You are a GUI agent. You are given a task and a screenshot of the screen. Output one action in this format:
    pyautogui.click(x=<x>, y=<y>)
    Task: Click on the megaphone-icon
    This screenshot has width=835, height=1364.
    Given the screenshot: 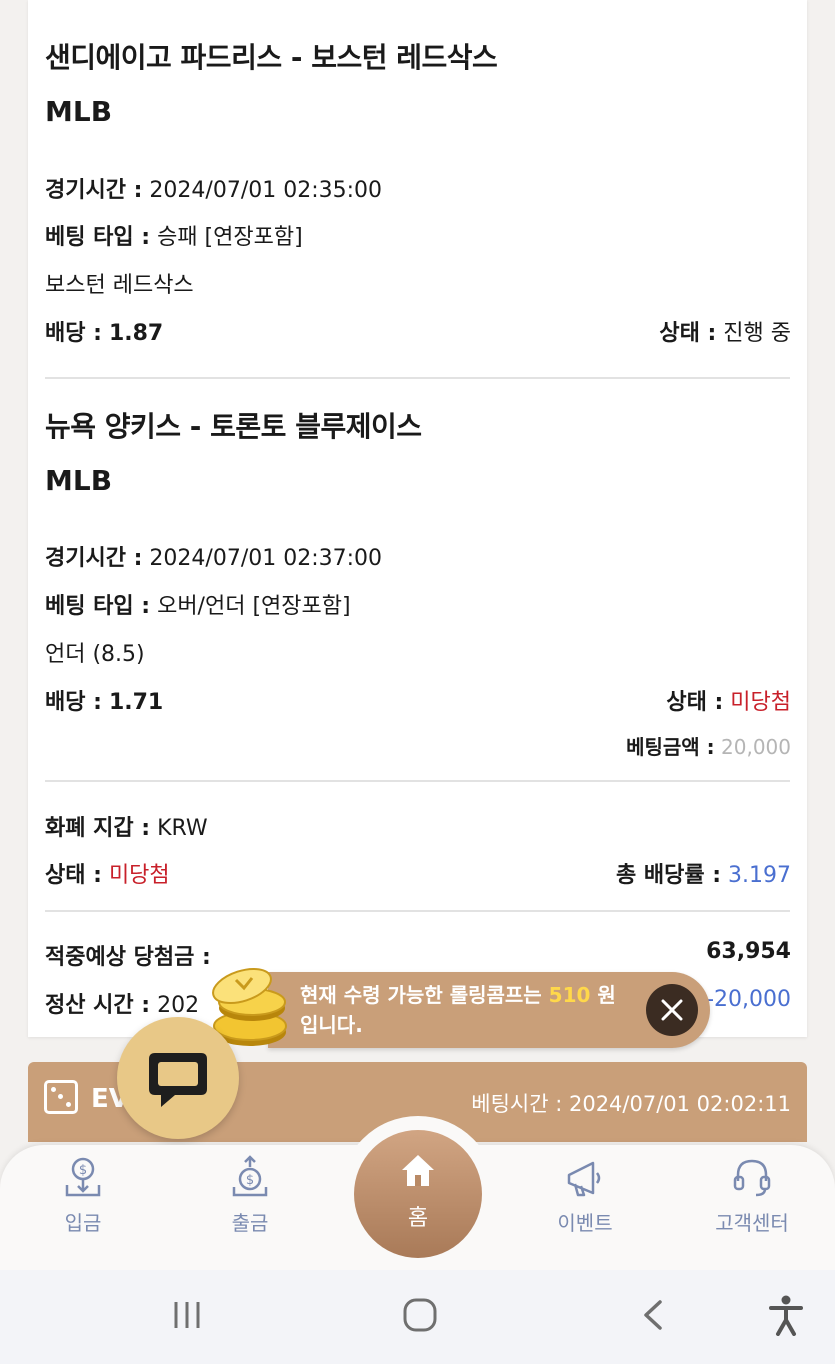 What is the action you would take?
    pyautogui.click(x=584, y=1179)
    